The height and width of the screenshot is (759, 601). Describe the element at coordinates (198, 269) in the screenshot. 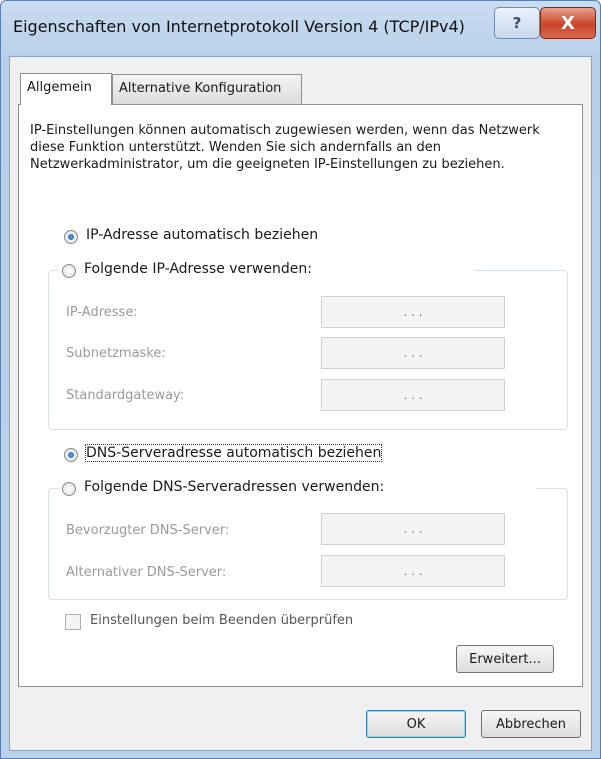

I see `ip-manual-label: Folgende IP-Adresse verwenden:` at that location.